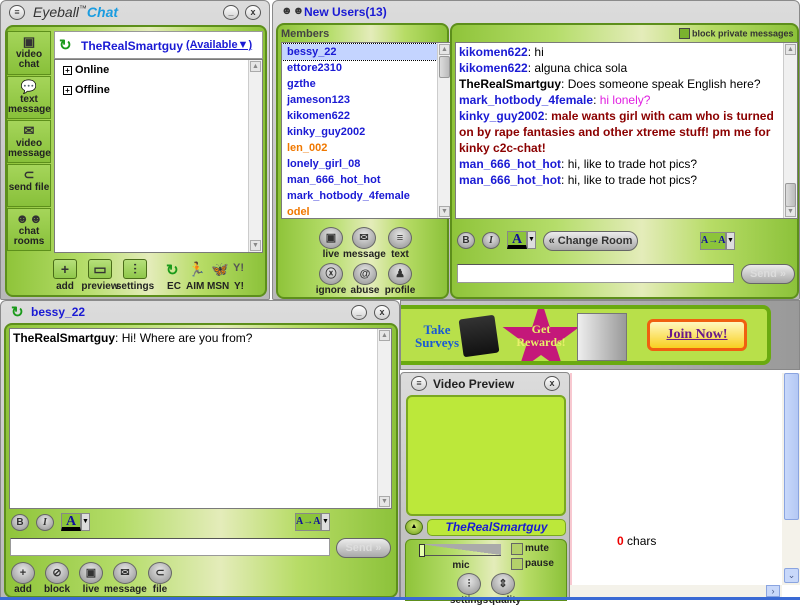  What do you see at coordinates (517, 564) in the screenshot?
I see `pause-checkbox` at bounding box center [517, 564].